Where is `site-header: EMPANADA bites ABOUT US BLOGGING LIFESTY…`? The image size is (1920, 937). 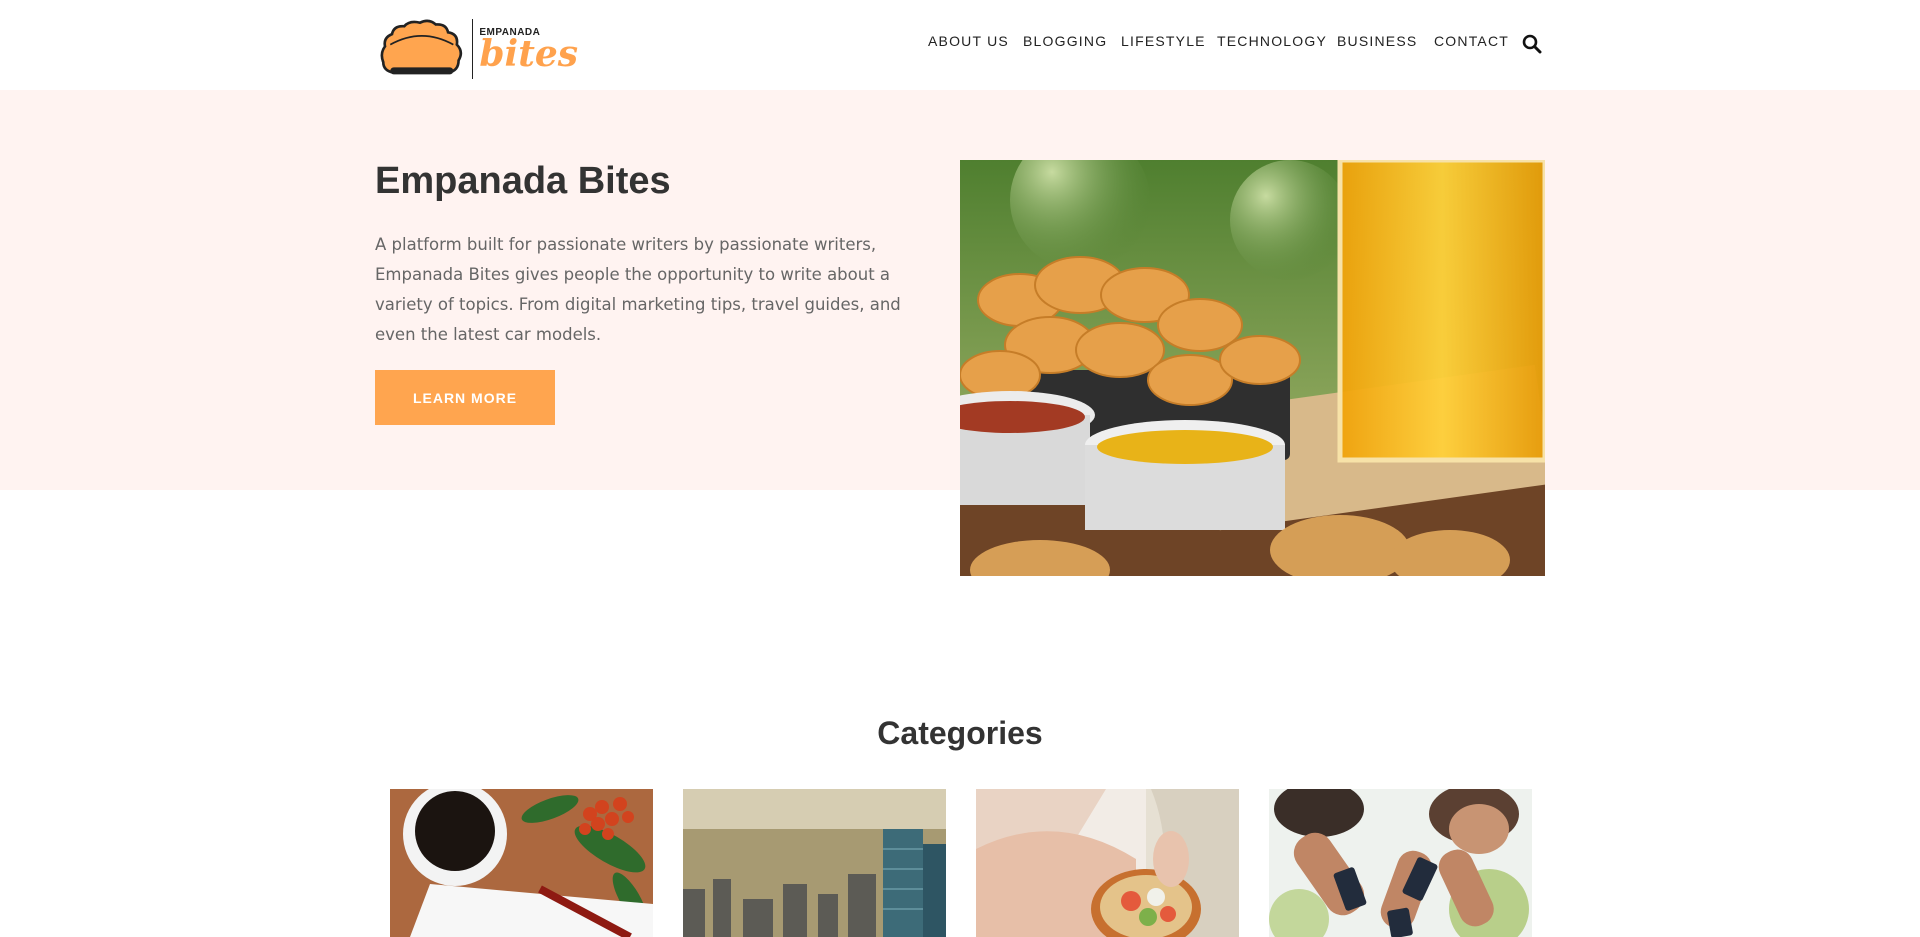 site-header: EMPANADA bites ABOUT US BLOGGING LIFESTY… is located at coordinates (960, 45).